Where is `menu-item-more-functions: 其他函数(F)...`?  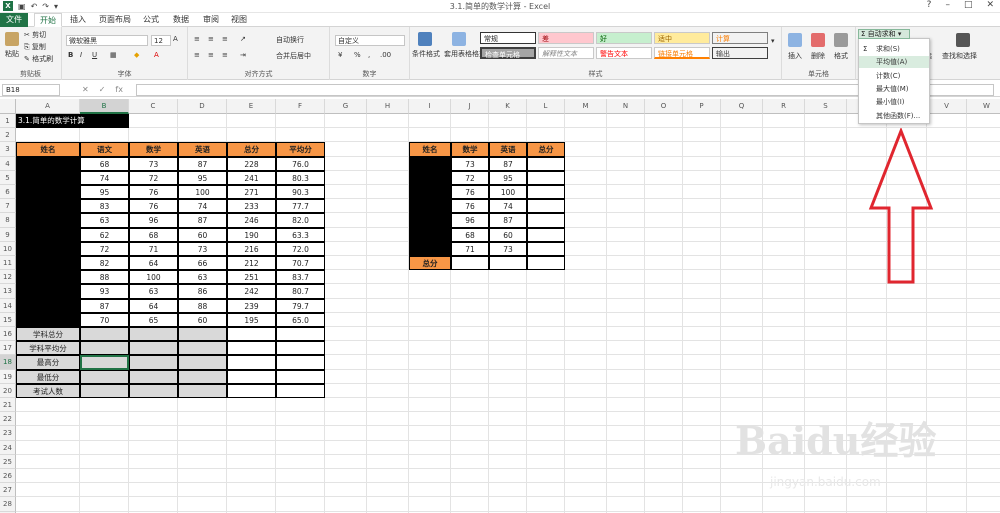 menu-item-more-functions: 其他函数(F)... is located at coordinates (894, 116).